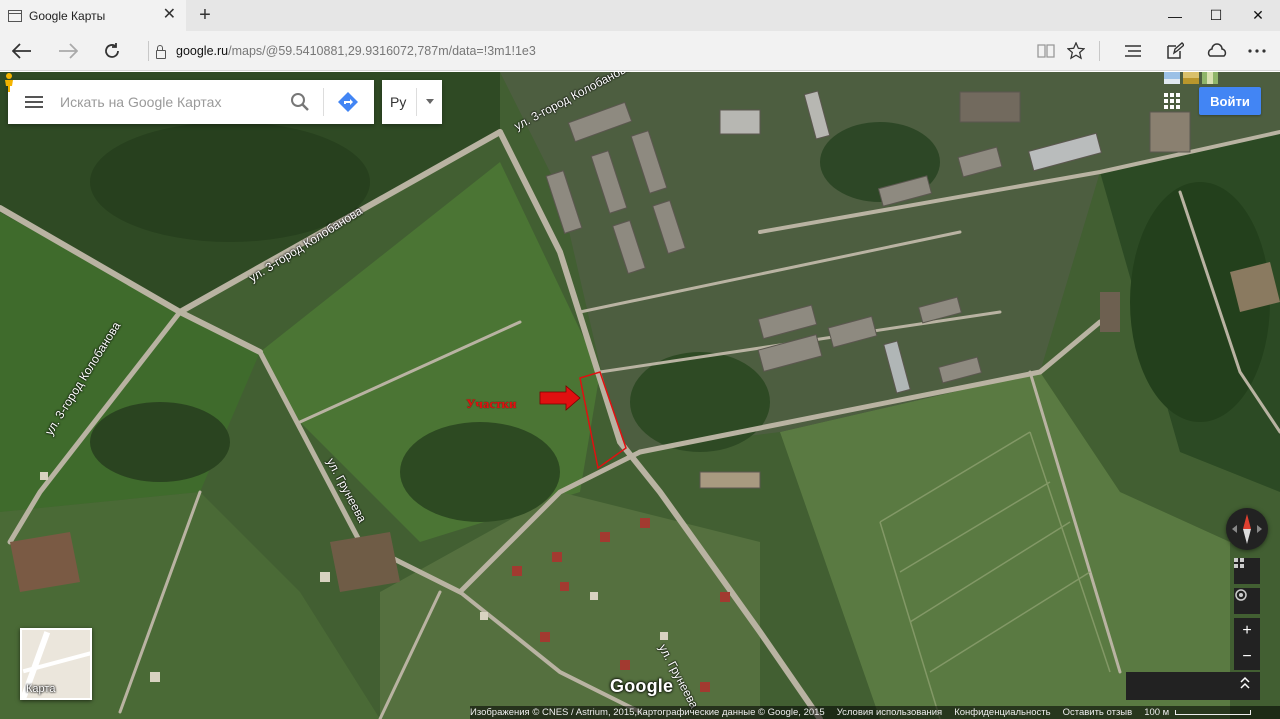 The width and height of the screenshot is (1280, 719). I want to click on new-tab-button: +, so click(205, 15).